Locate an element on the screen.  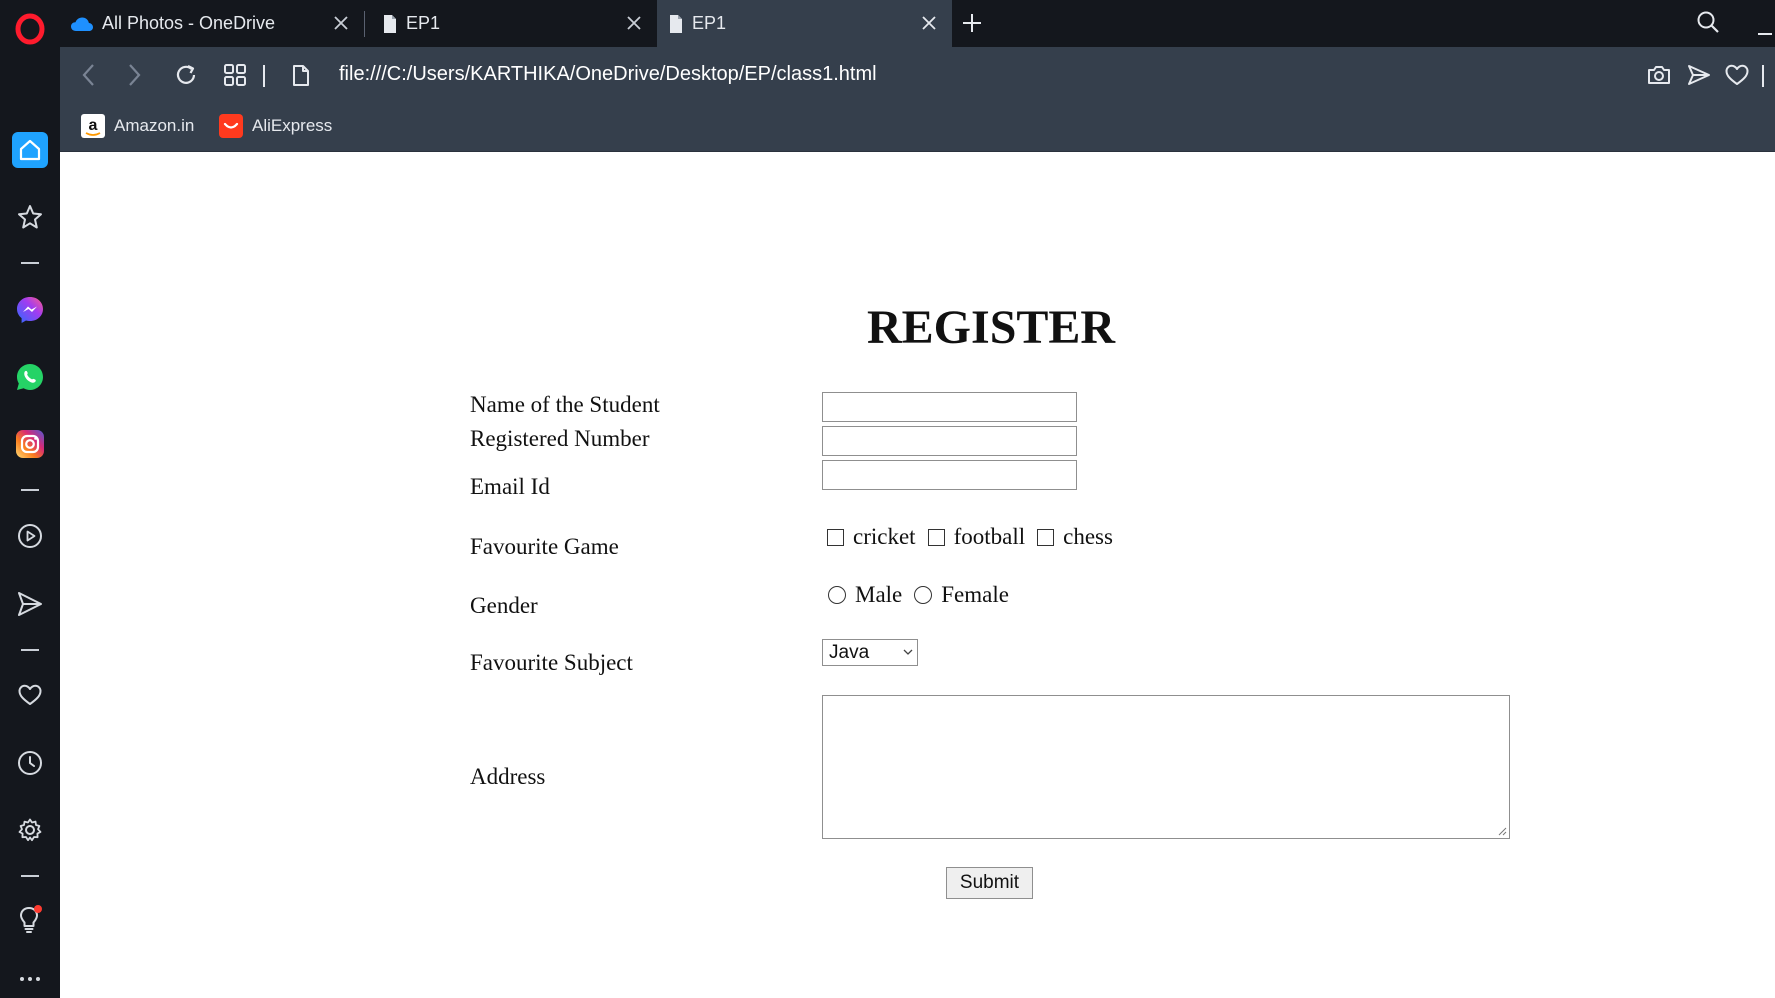
bookmark-amazon: a Amazon.in is located at coordinates (137, 126).